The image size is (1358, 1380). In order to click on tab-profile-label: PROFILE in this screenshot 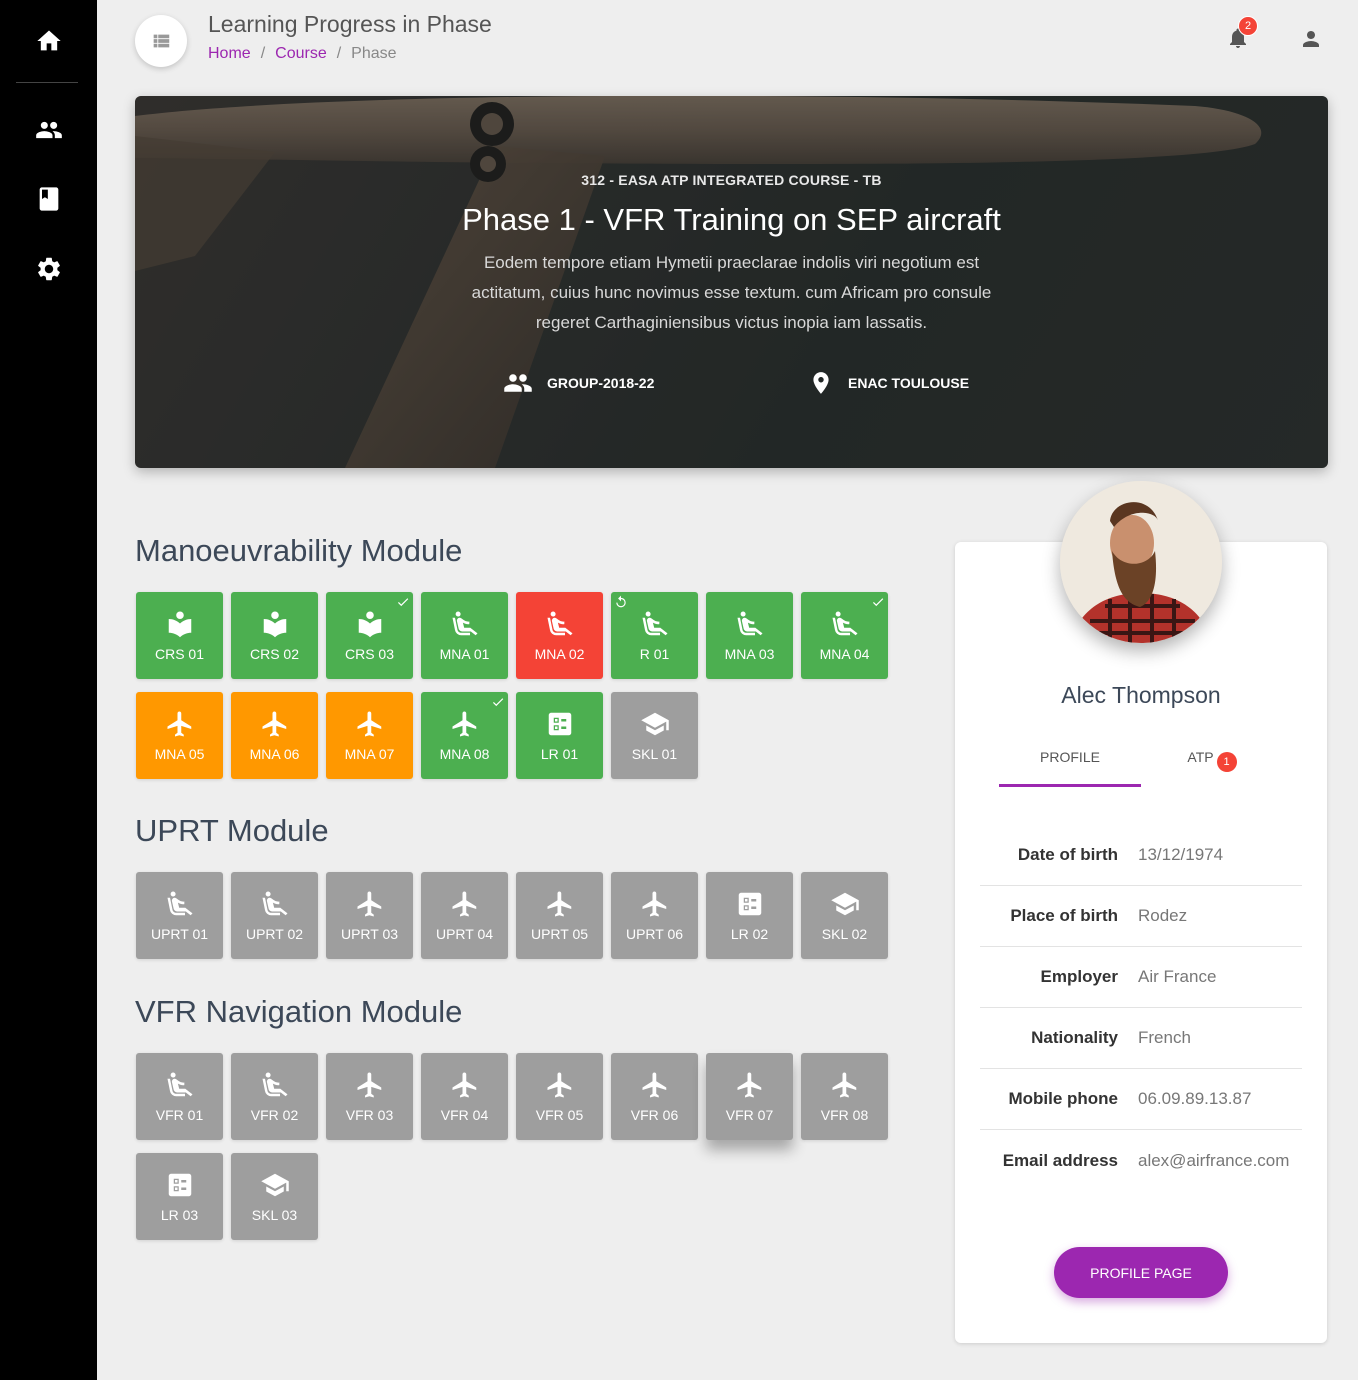, I will do `click(1070, 757)`.